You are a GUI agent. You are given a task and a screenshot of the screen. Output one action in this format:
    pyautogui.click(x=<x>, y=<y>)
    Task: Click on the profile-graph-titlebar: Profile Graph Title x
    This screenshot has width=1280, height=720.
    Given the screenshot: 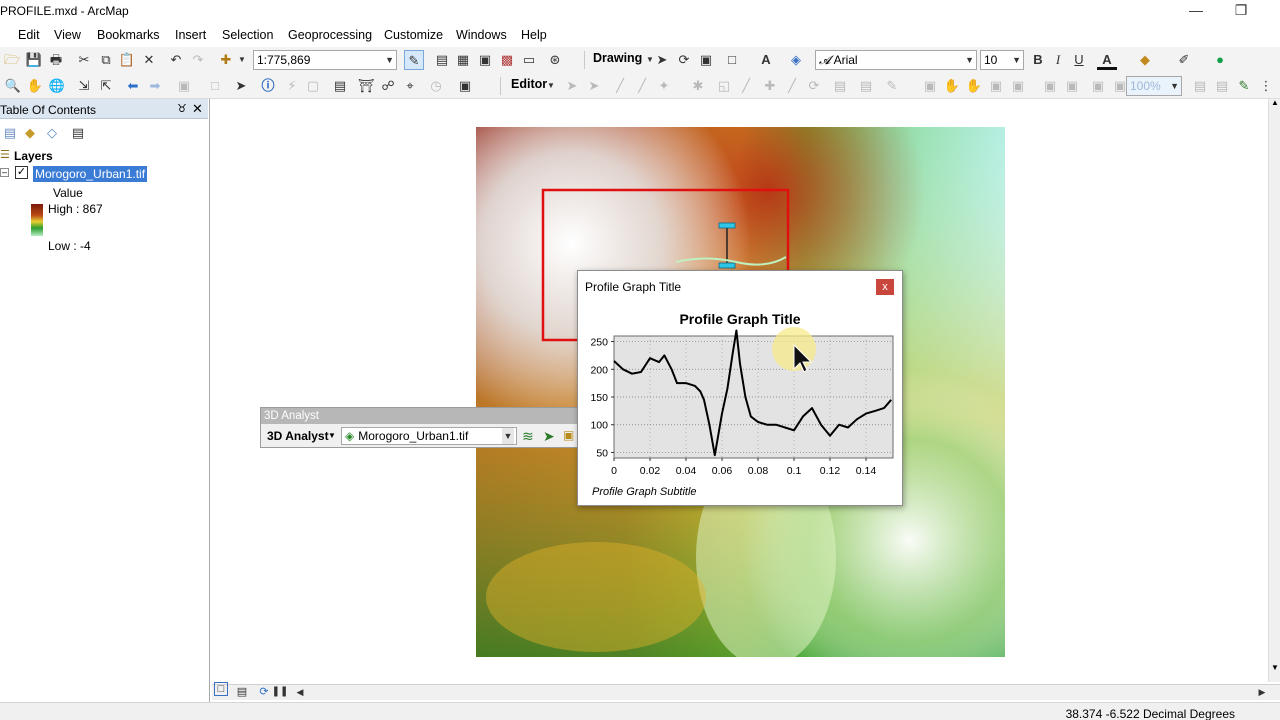 What is the action you would take?
    pyautogui.click(x=740, y=286)
    